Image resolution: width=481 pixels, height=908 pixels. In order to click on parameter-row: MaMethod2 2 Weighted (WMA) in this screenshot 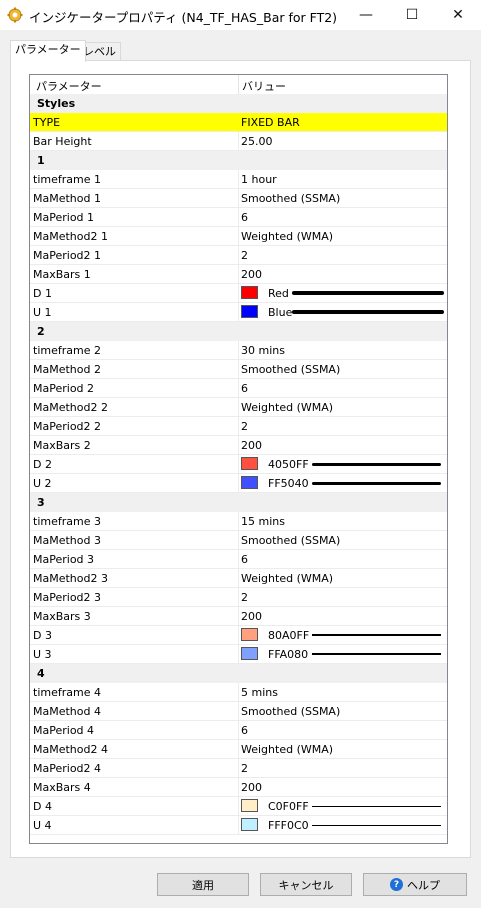, I will do `click(238, 407)`.